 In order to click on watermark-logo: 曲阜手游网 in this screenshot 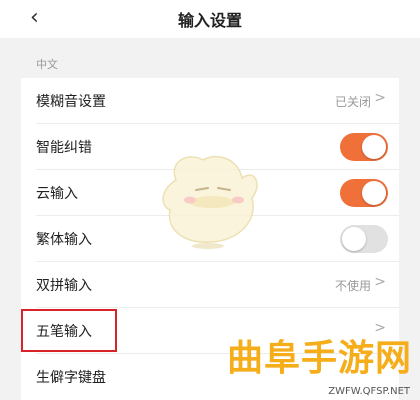, I will do `click(319, 358)`.